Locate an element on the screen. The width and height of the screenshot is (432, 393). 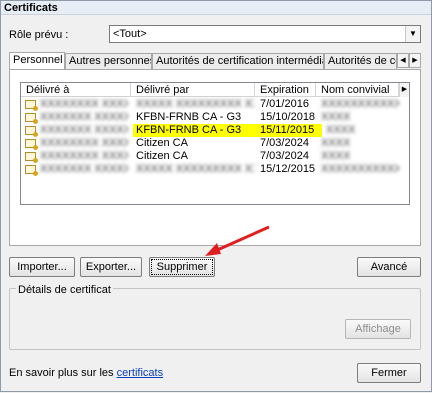
scroll-right-icon: ▶ is located at coordinates (404, 90).